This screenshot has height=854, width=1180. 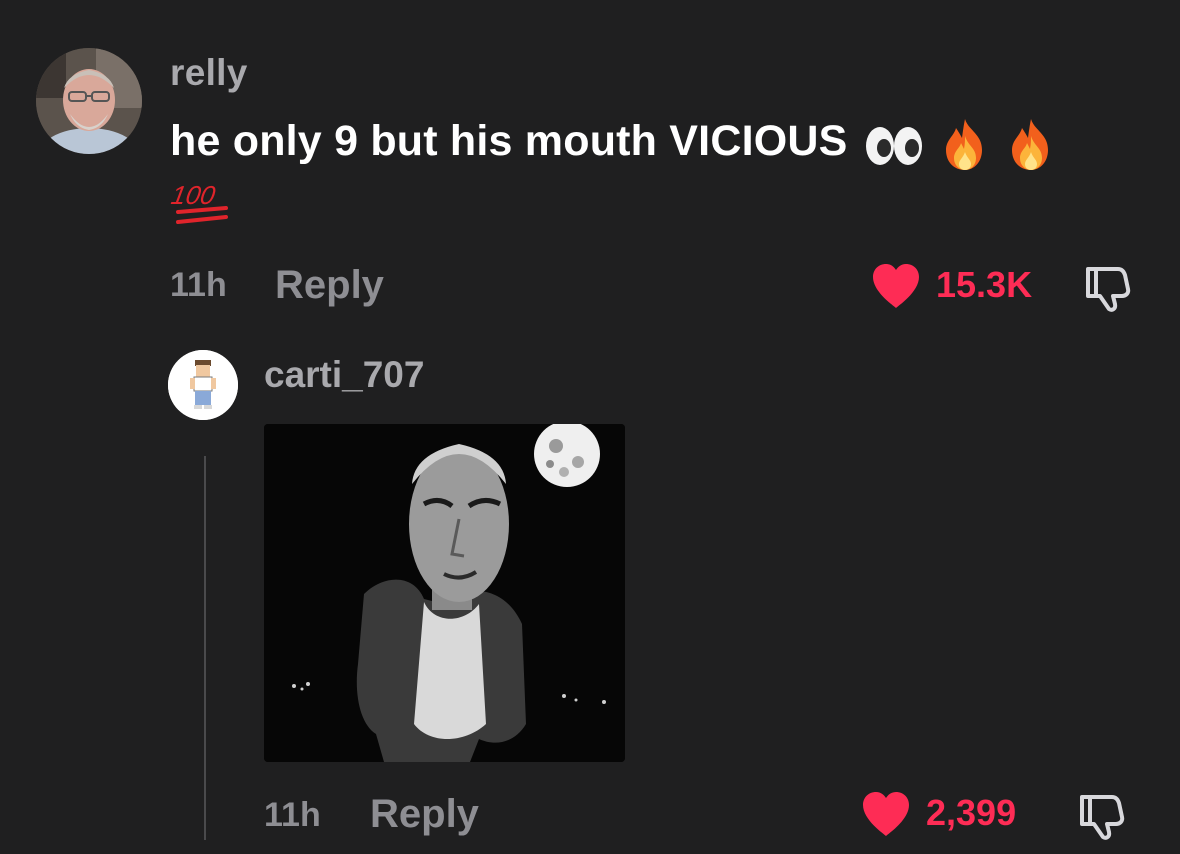 I want to click on svg-text: 100, so click(x=194, y=195).